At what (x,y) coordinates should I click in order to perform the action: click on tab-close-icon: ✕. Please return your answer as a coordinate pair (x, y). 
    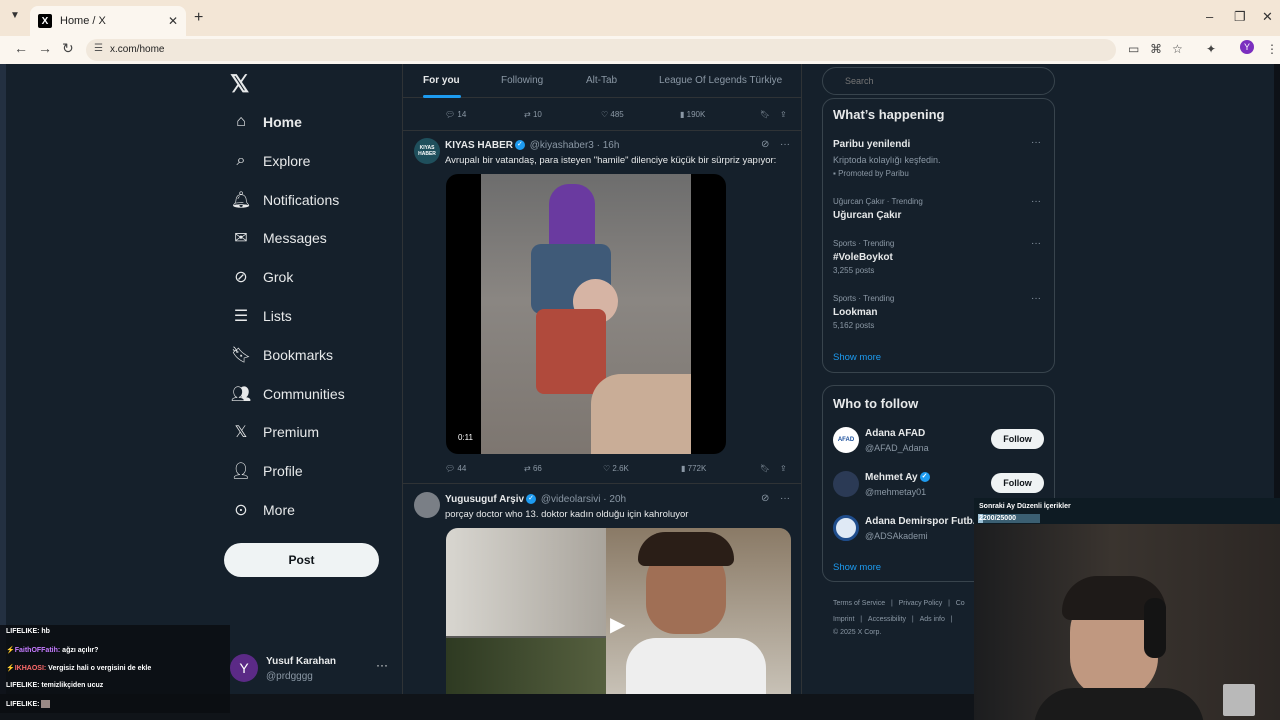
    Looking at the image, I should click on (173, 21).